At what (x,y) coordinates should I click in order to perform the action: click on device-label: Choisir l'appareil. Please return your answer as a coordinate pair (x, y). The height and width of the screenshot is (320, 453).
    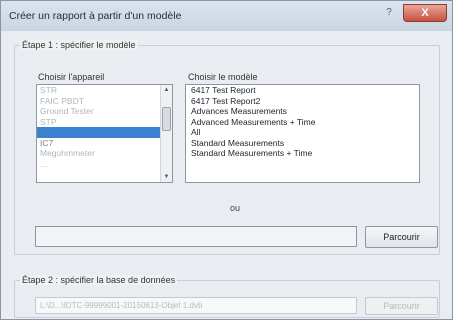
    Looking at the image, I should click on (71, 77).